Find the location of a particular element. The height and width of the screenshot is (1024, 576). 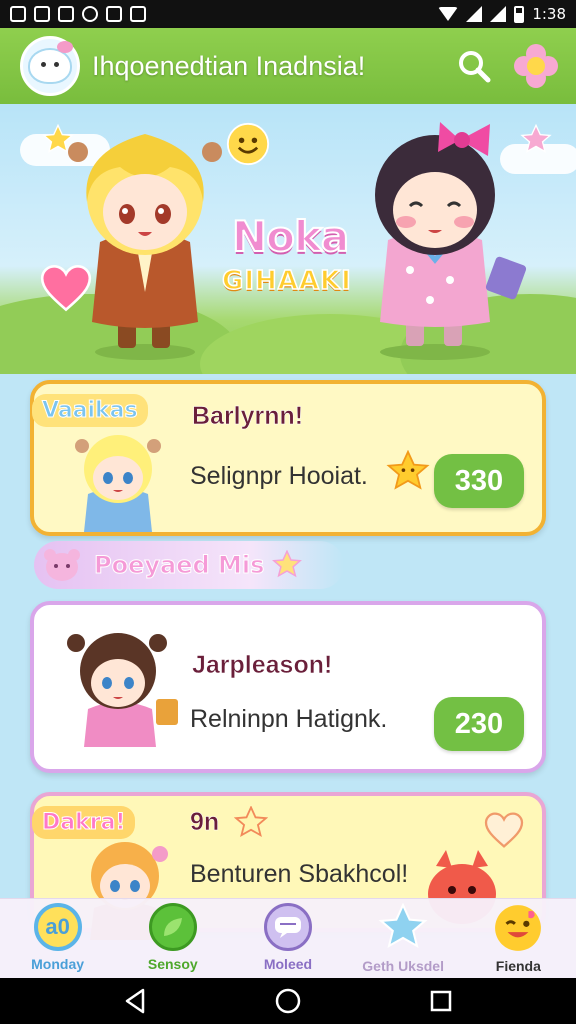

nav-item-monday: a0 Monday is located at coordinates (58, 938).